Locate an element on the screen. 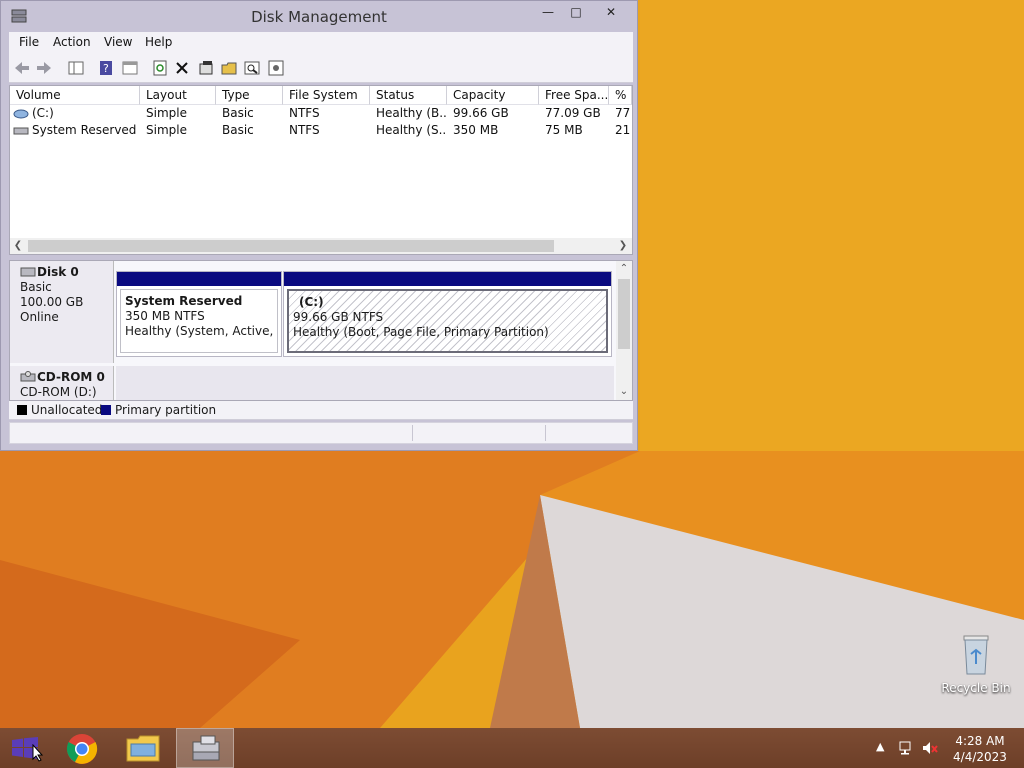 This screenshot has height=768, width=1024. volume-free-space: 77.09 GB is located at coordinates (573, 113).